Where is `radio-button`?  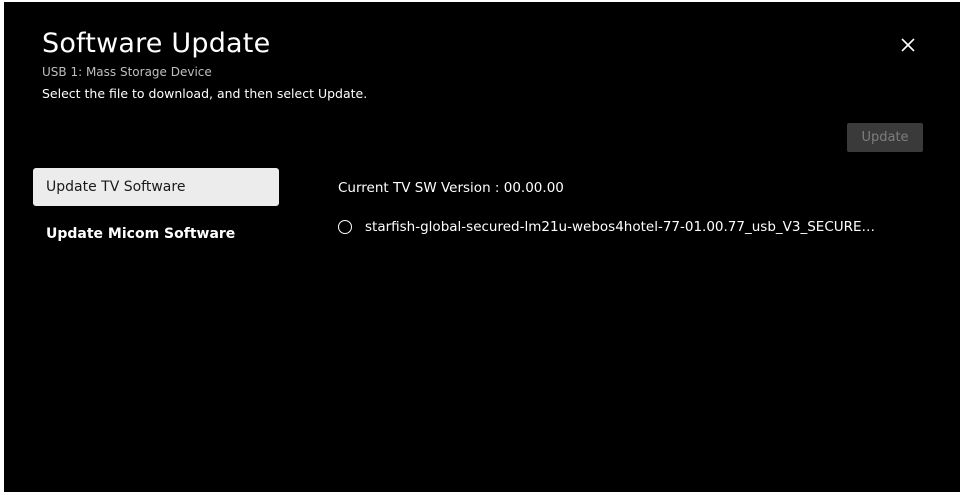 radio-button is located at coordinates (345, 227).